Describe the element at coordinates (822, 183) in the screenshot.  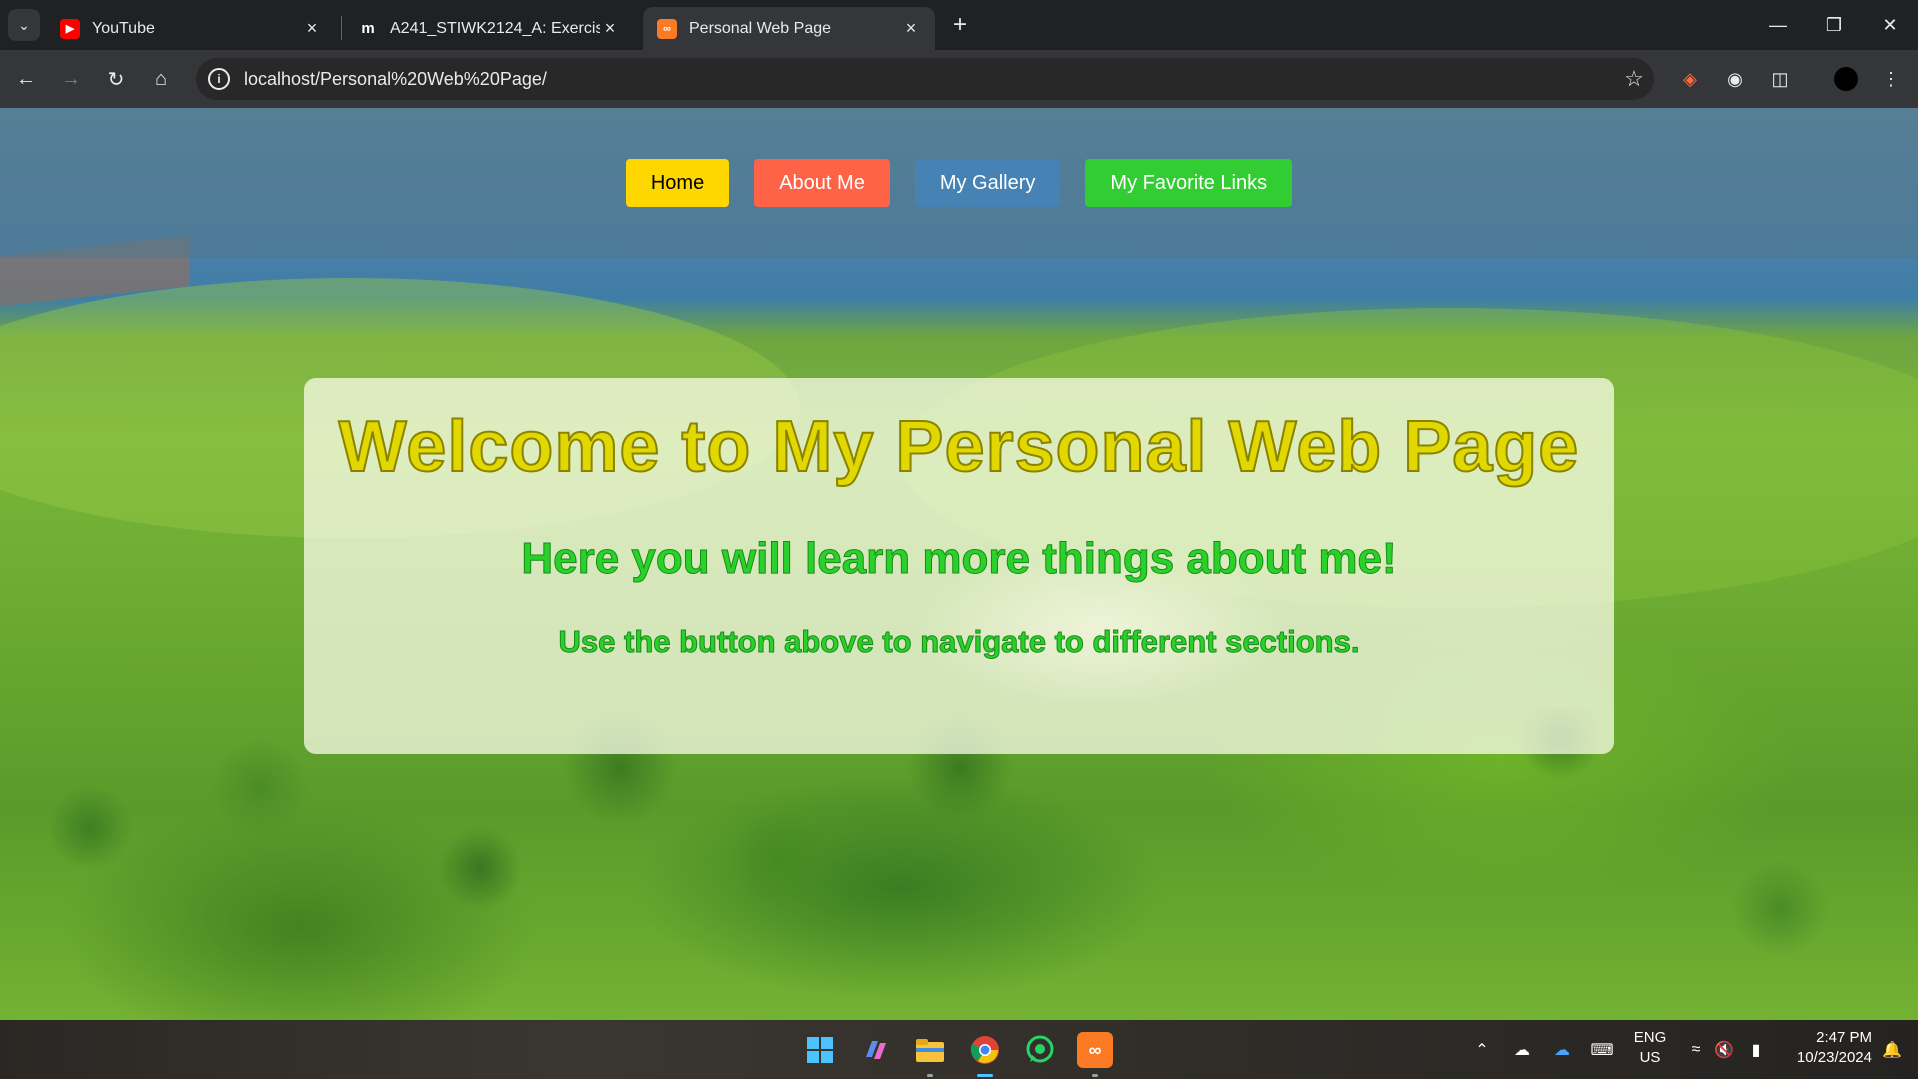
I see `about-me-button: About Me` at that location.